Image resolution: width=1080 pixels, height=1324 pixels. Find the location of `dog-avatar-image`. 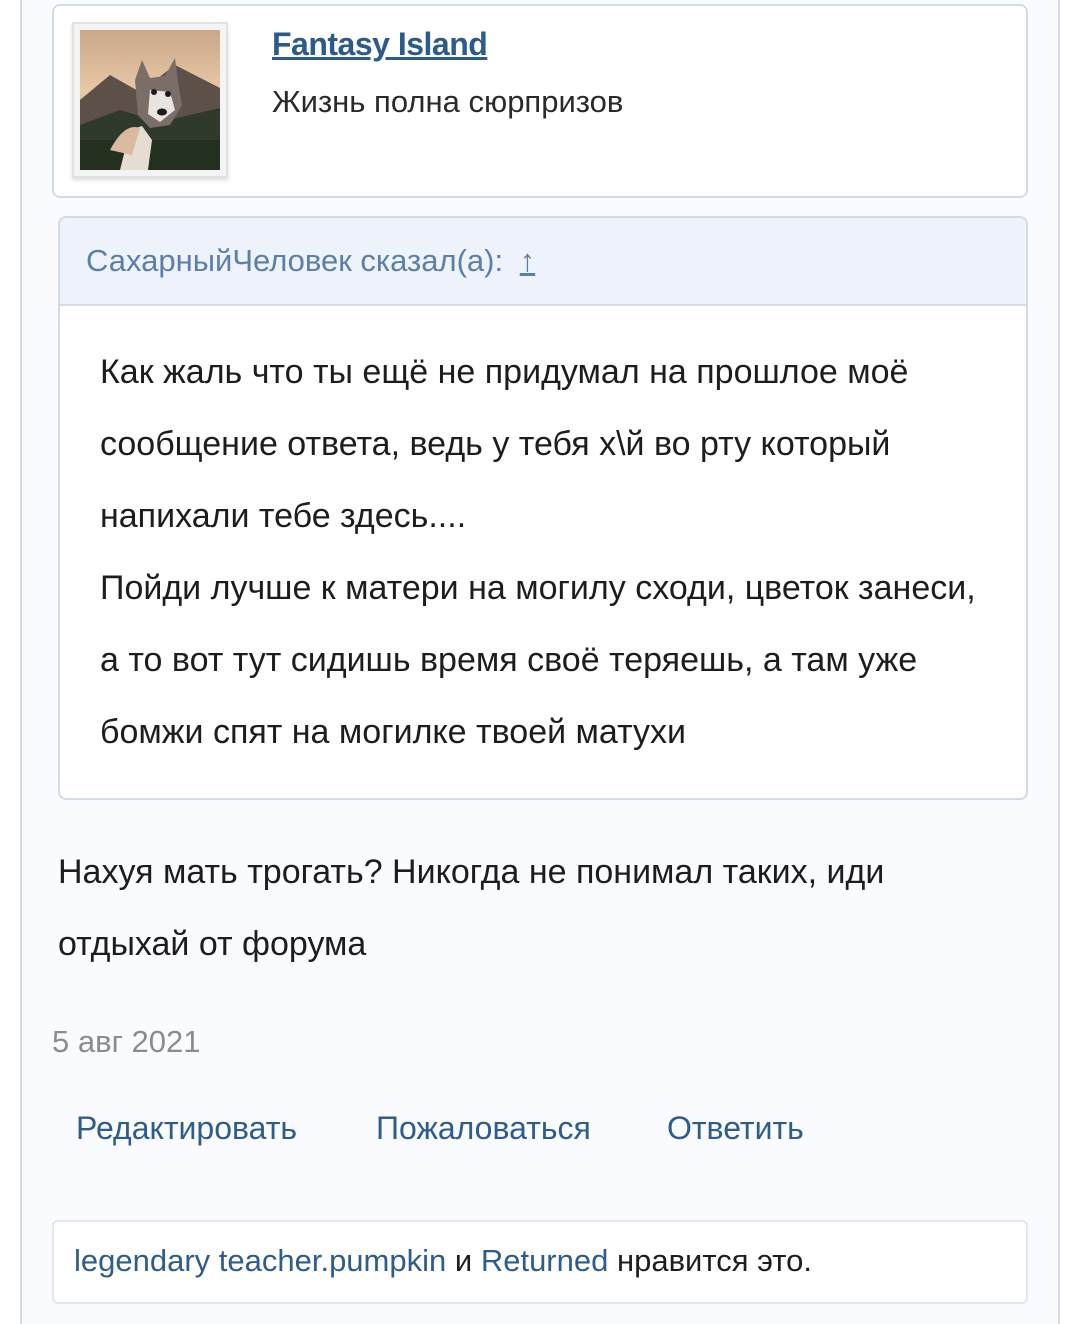

dog-avatar-image is located at coordinates (150, 100).